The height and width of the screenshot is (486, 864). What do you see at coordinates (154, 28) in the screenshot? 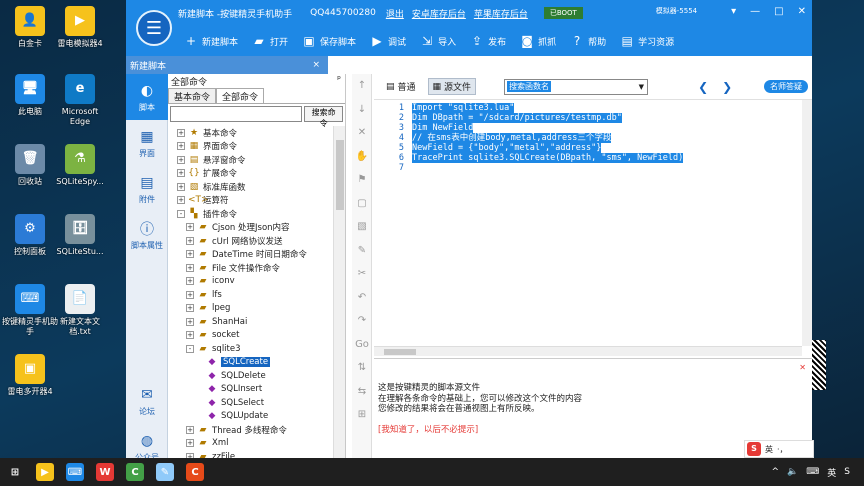
I see `main-menu-button: ☰` at bounding box center [154, 28].